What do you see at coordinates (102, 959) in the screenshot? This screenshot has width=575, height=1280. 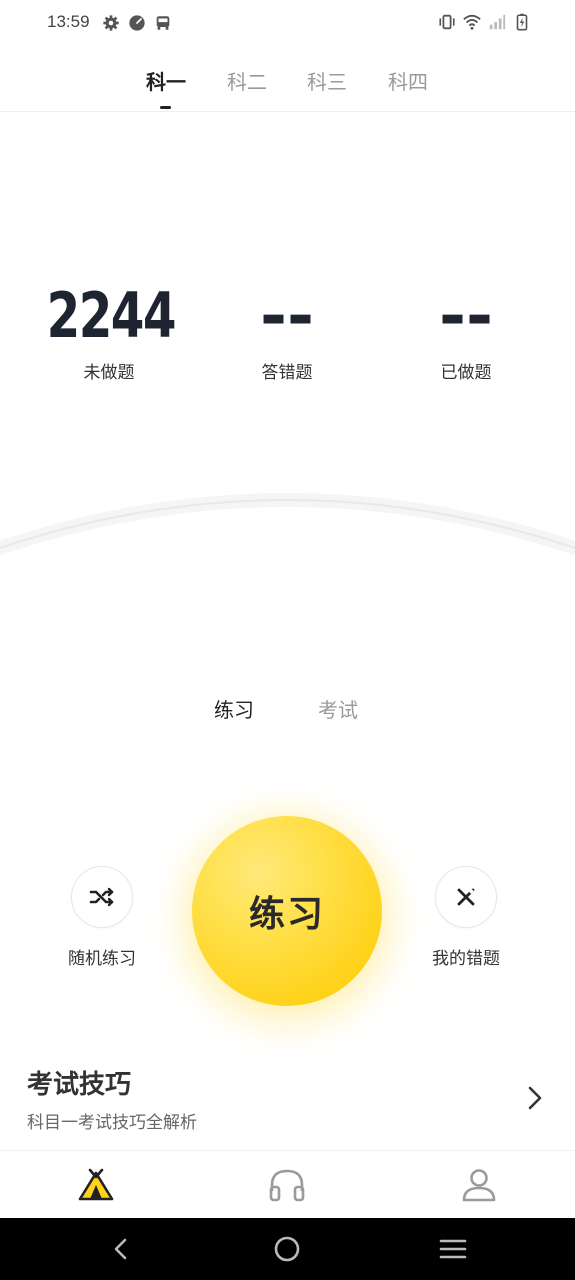 I see `random-practice-label: 随机练习` at bounding box center [102, 959].